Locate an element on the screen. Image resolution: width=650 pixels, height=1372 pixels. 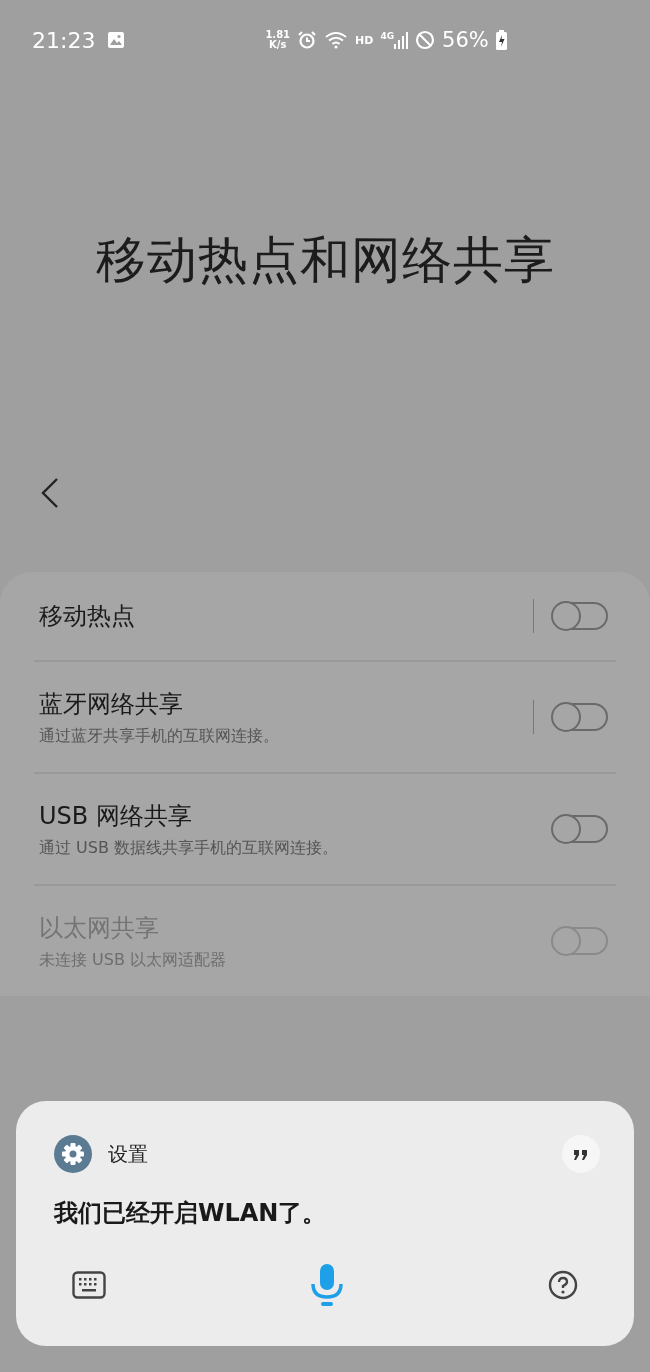
wifi-icon is located at coordinates (336, 40).